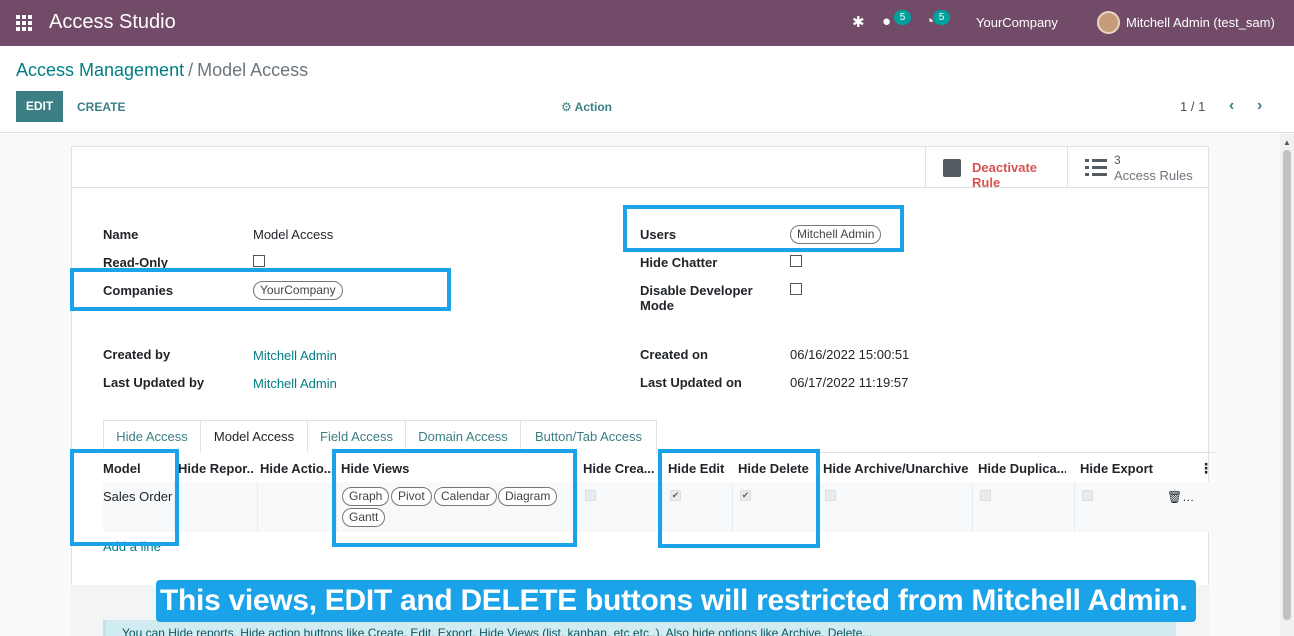 The image size is (1294, 636). I want to click on tab-model-access: Model Access, so click(254, 436).